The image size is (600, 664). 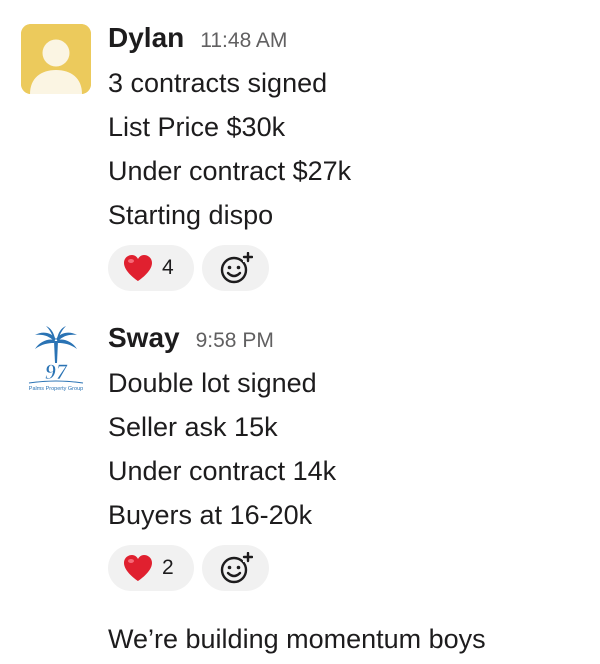 I want to click on logo-number: 97, so click(x=56, y=371).